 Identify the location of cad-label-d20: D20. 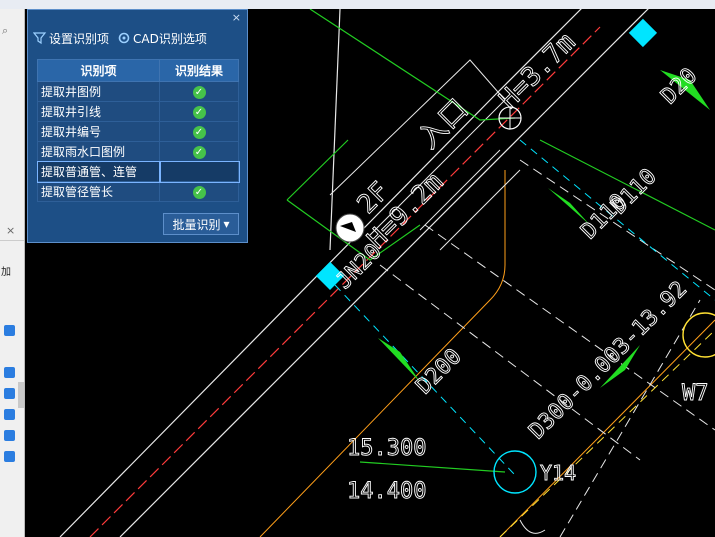
(680, 86).